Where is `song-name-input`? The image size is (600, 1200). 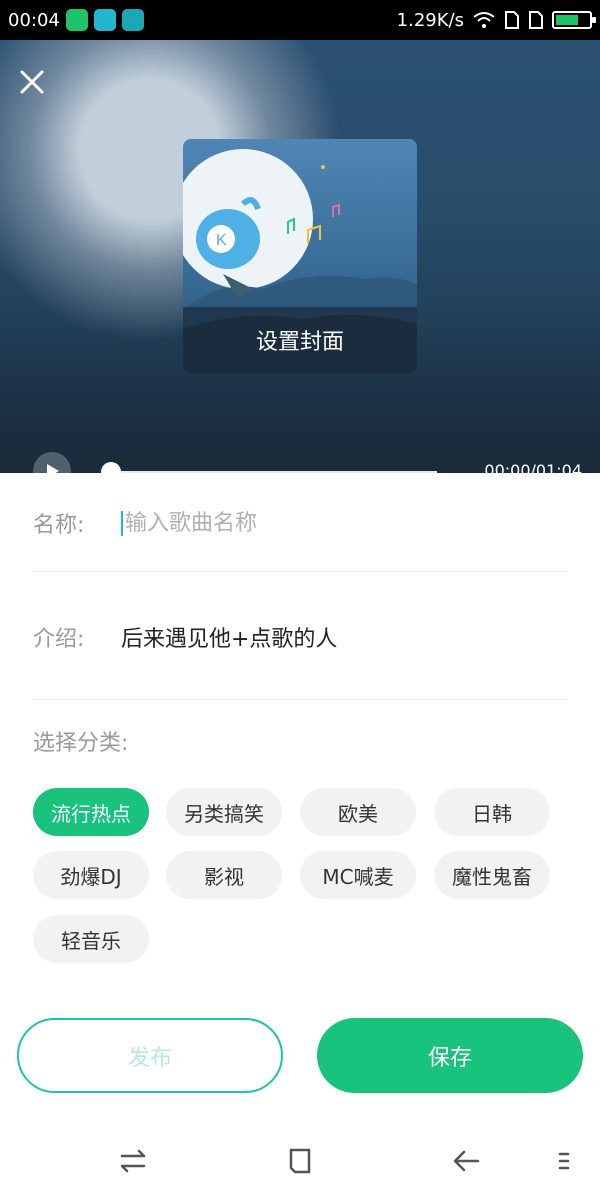
song-name-input is located at coordinates (321, 523).